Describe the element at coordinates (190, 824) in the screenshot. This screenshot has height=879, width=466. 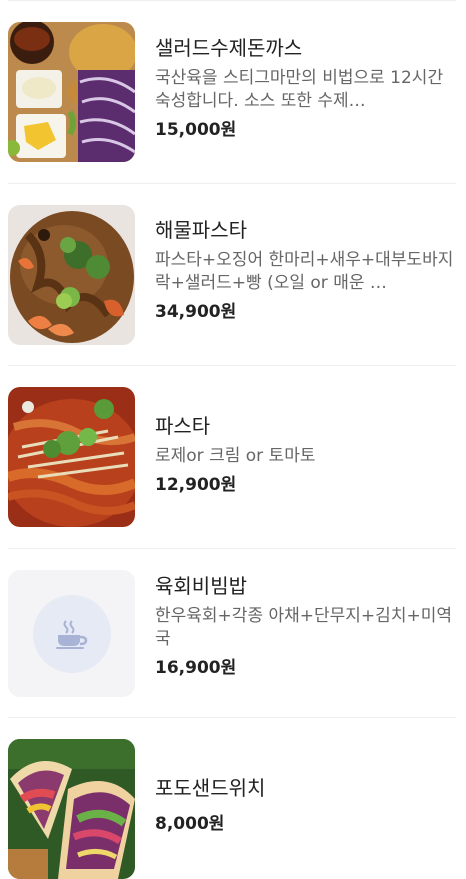
I see `menu-item-price: 8,000원` at that location.